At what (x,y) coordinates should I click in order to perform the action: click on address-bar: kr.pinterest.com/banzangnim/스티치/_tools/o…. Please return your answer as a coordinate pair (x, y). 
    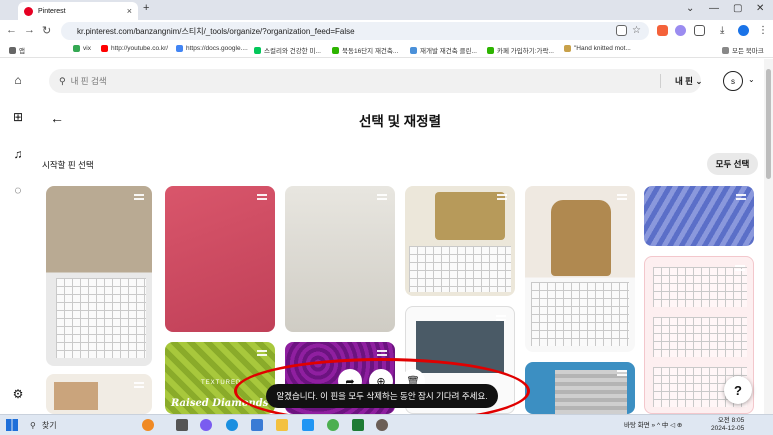
    Looking at the image, I should click on (355, 31).